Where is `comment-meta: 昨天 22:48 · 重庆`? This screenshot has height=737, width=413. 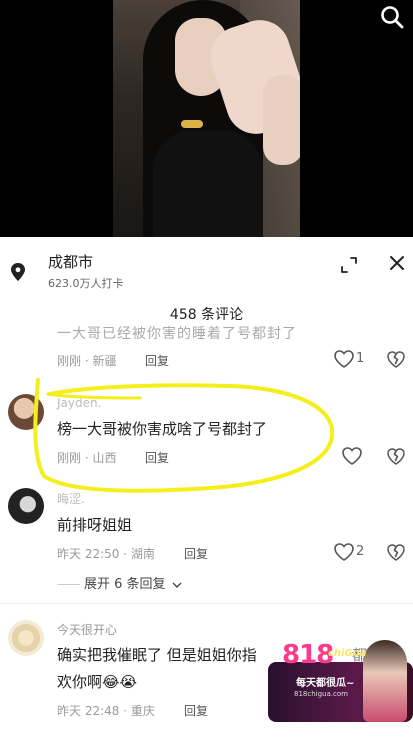
comment-meta: 昨天 22:48 · 重庆 is located at coordinates (106, 711).